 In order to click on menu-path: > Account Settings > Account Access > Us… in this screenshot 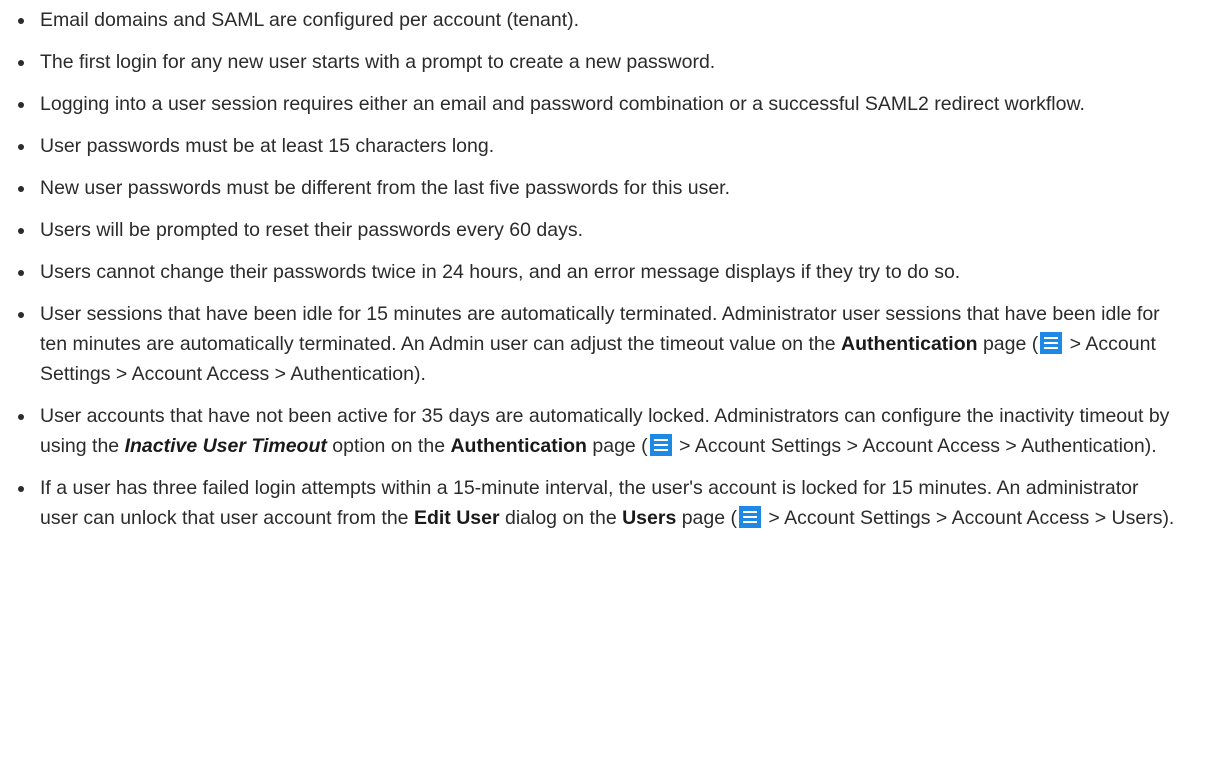, I will do `click(969, 518)`.